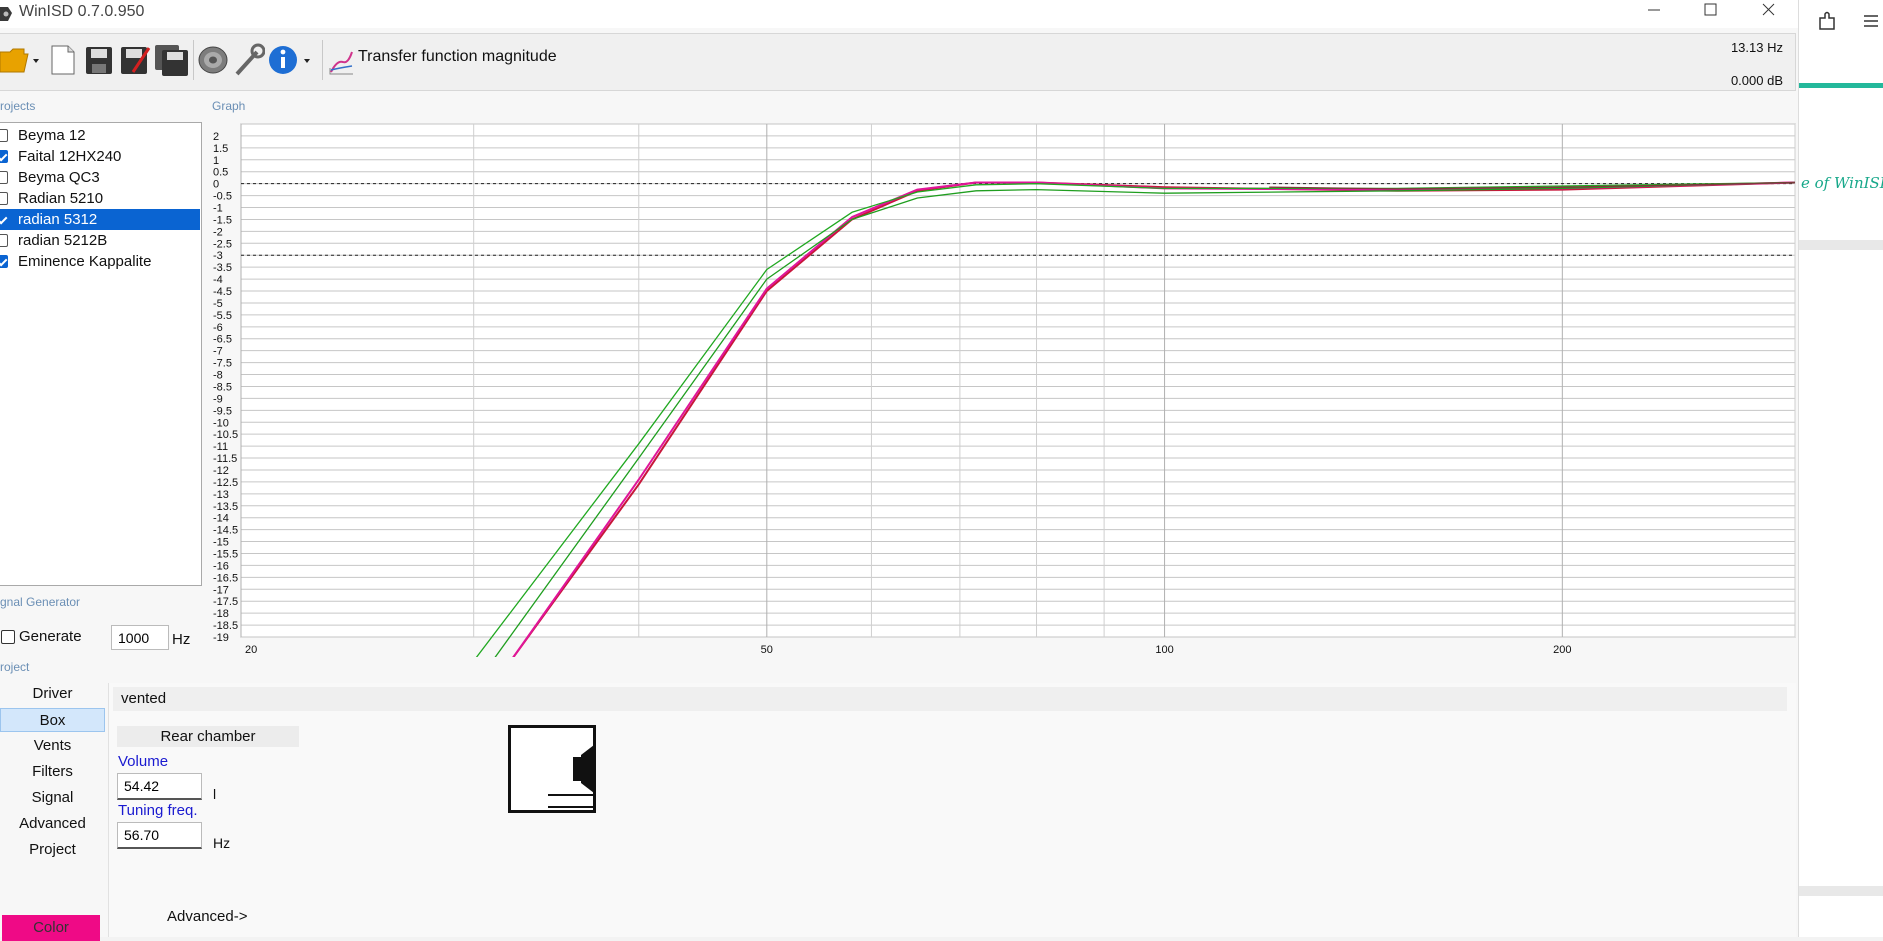 Image resolution: width=1883 pixels, height=941 pixels. Describe the element at coordinates (52, 850) in the screenshot. I see `nav-item-project: Project` at that location.